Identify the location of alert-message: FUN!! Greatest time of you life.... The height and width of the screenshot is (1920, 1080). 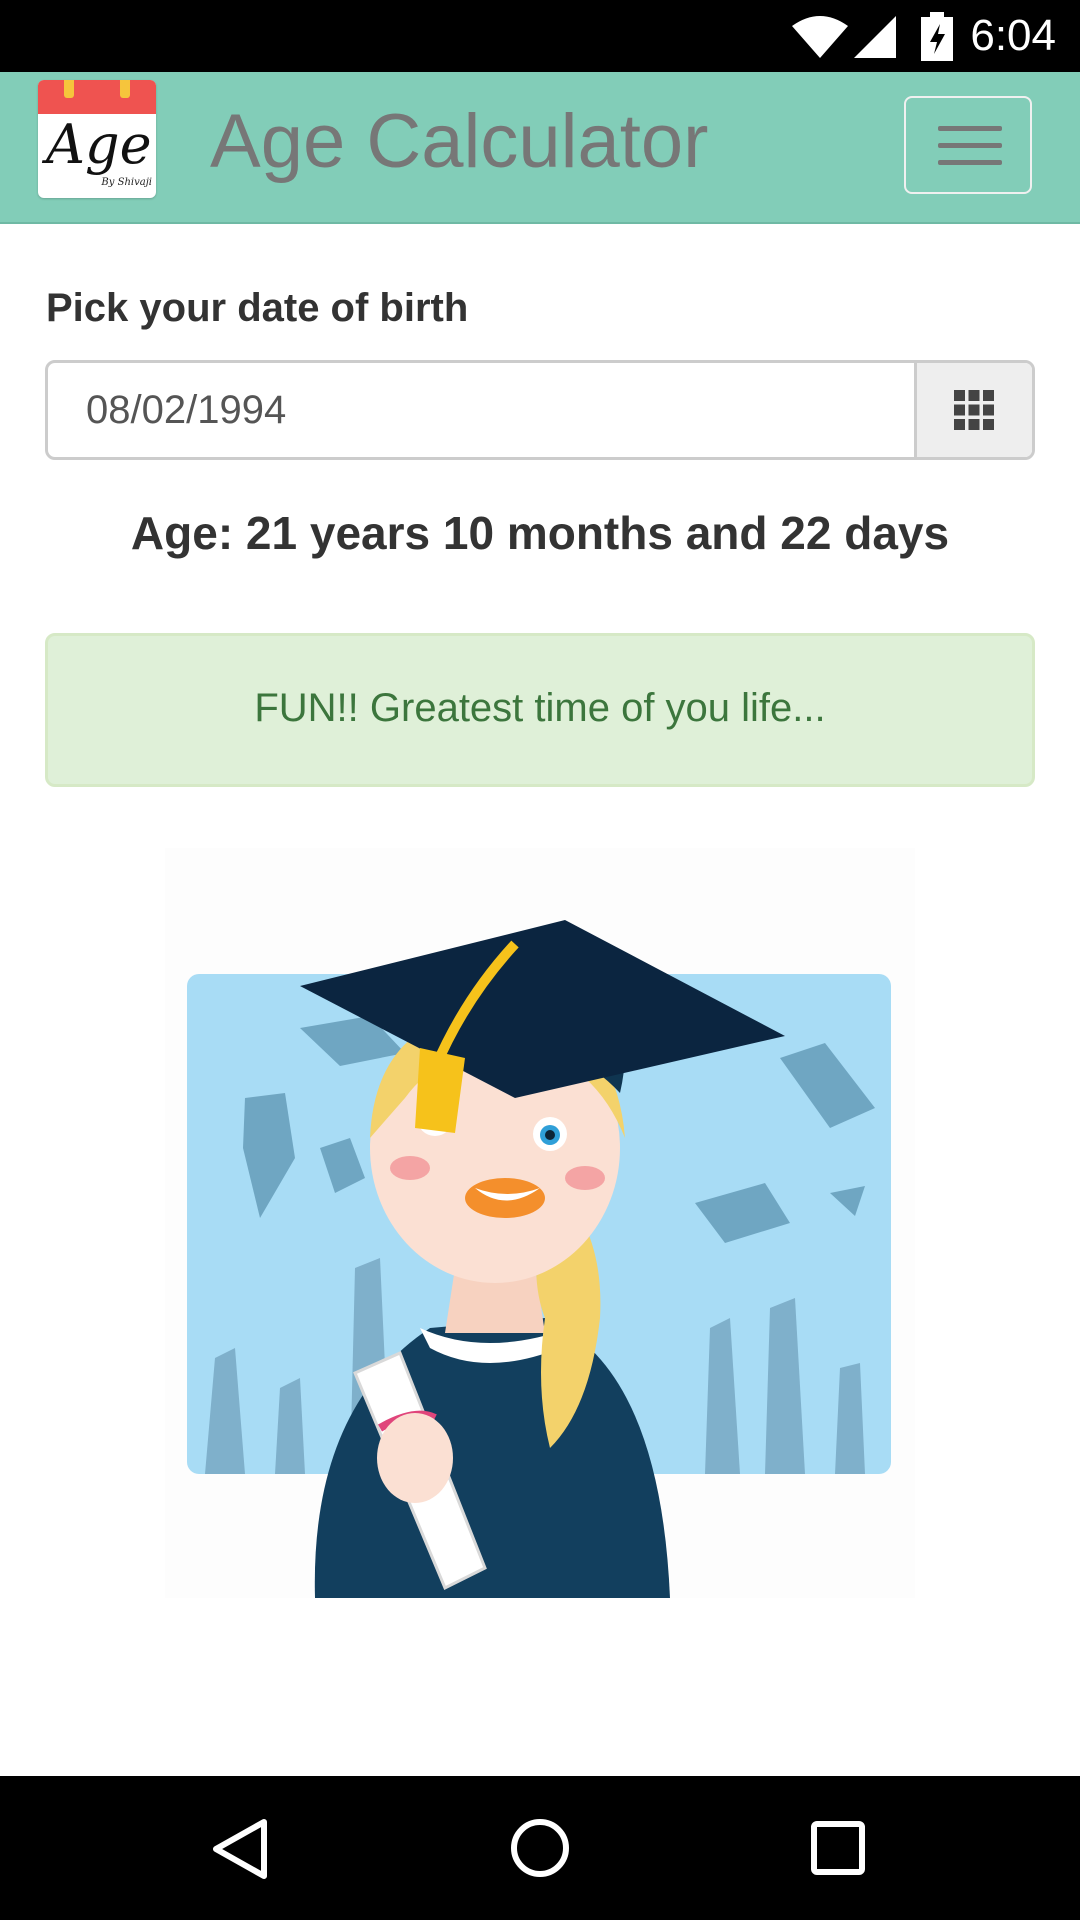
(540, 708).